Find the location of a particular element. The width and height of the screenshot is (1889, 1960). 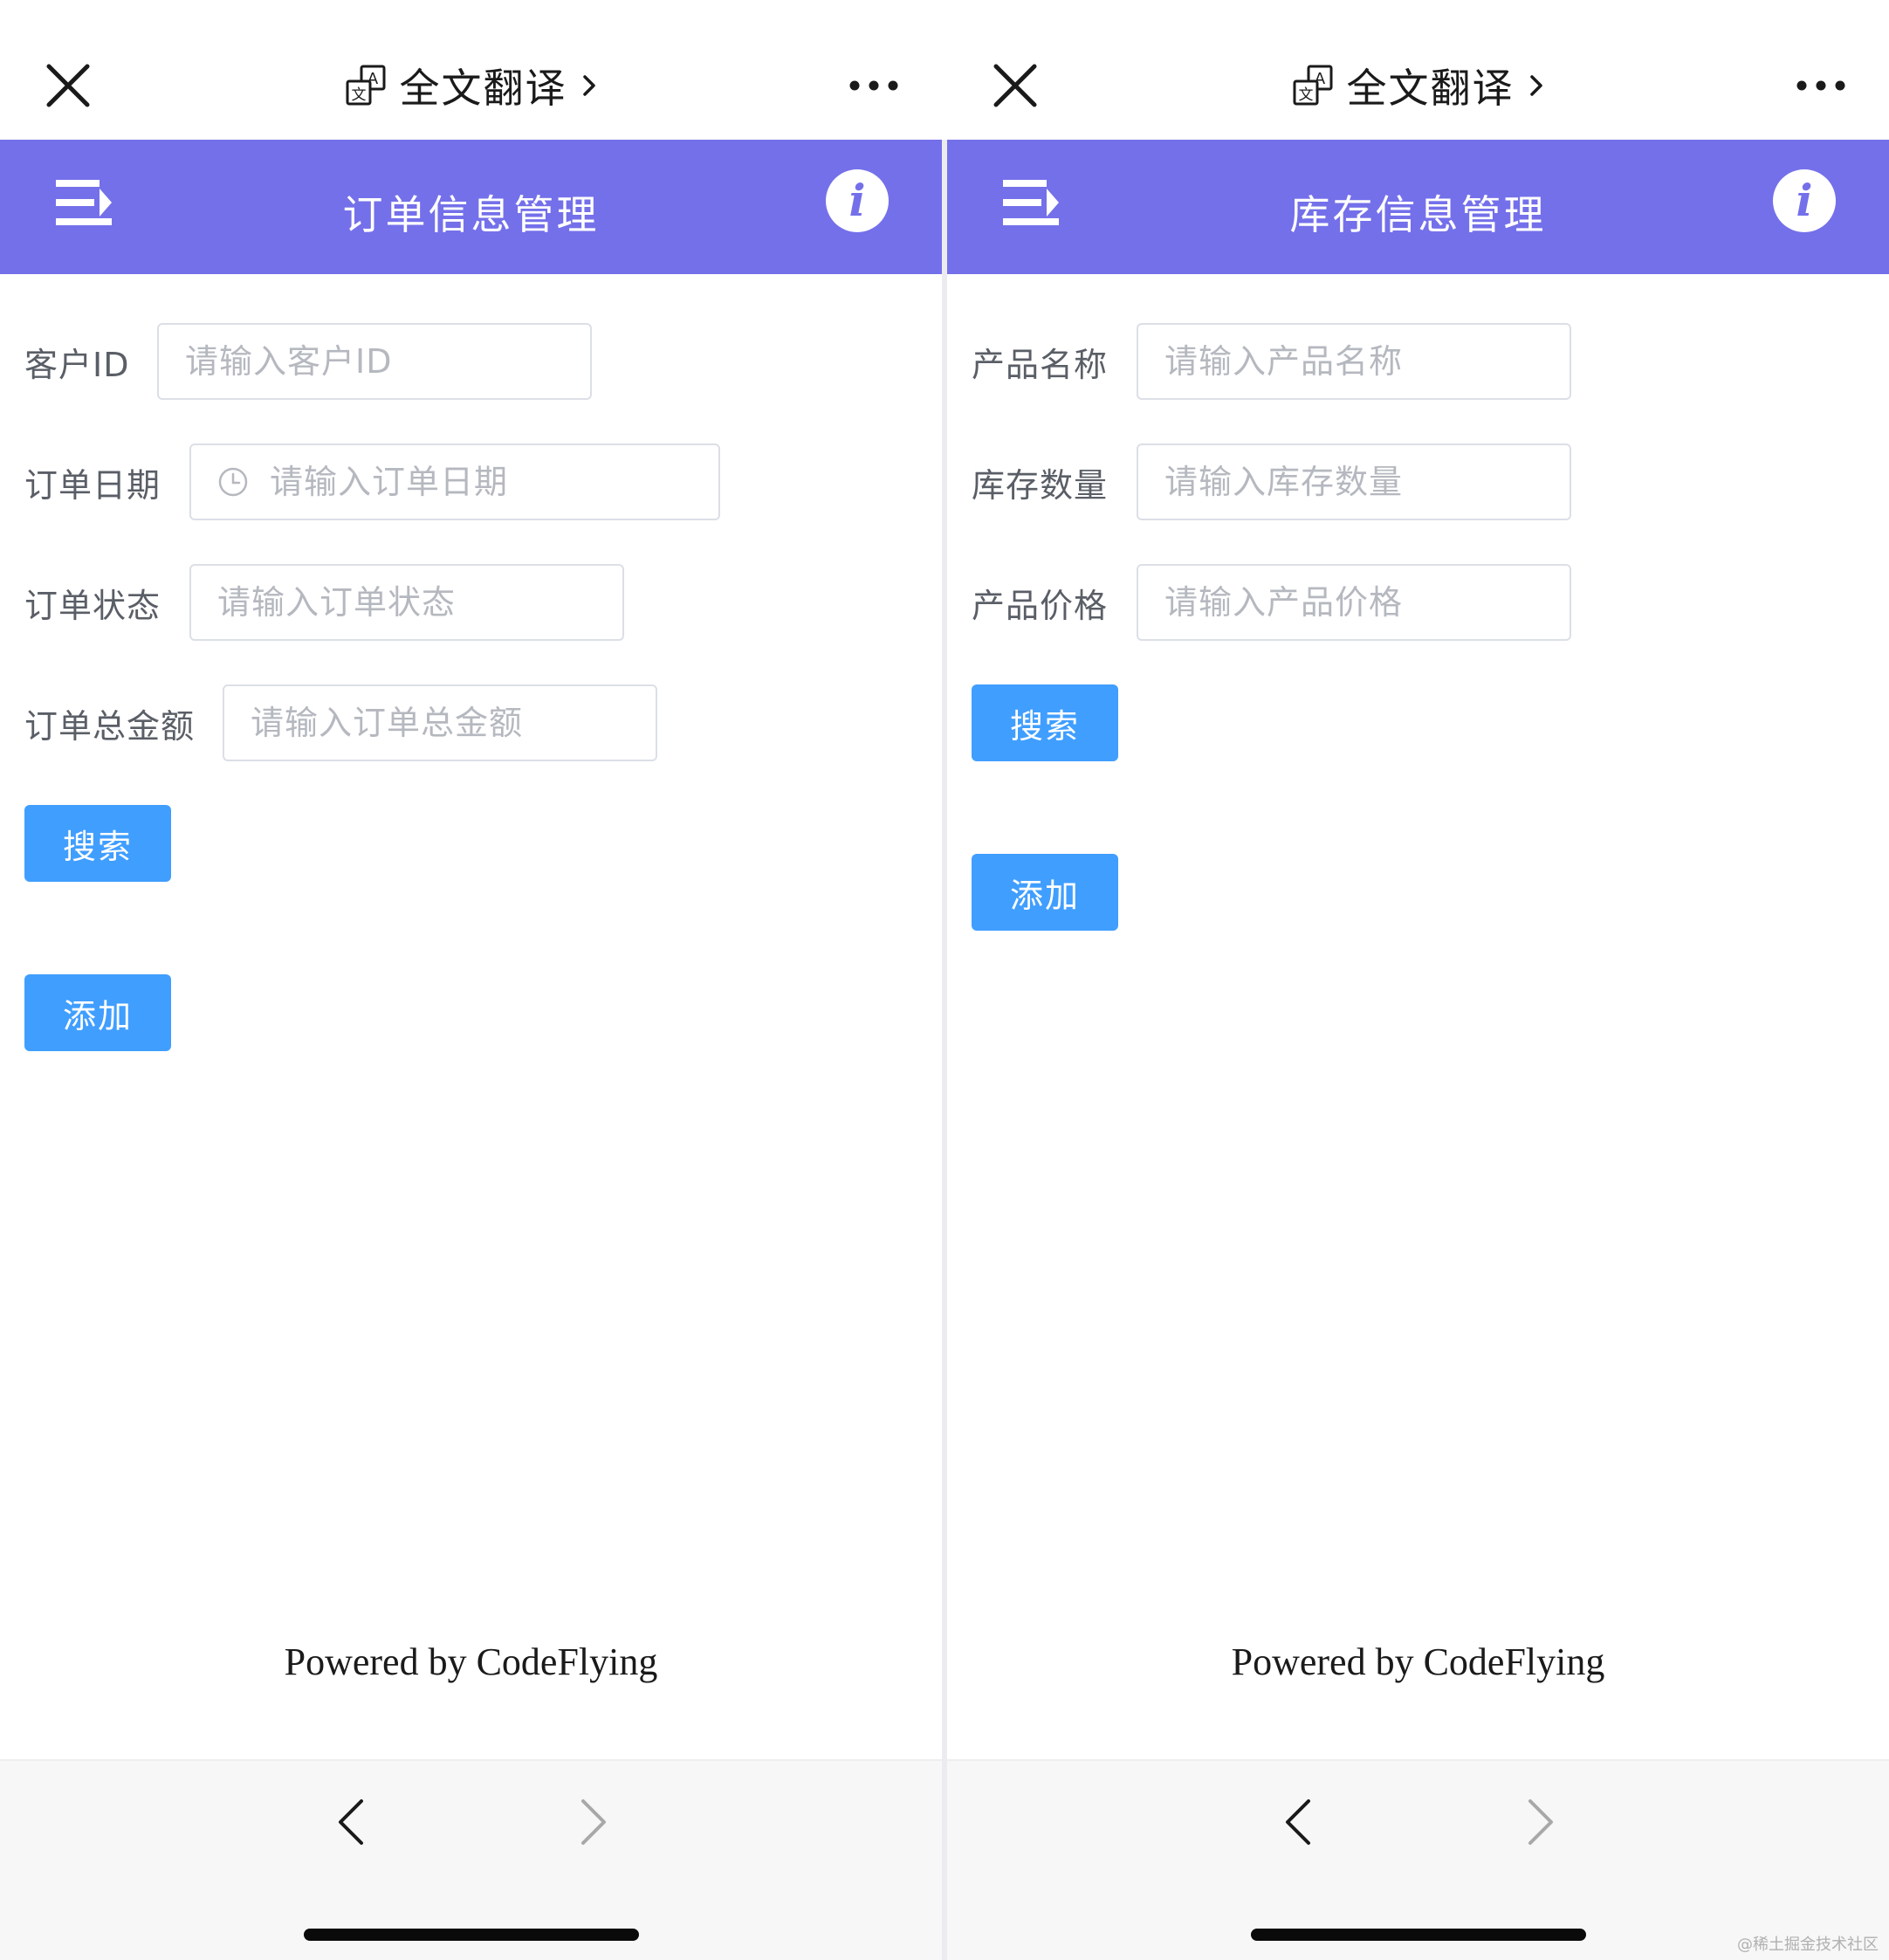

page-title: 库存信息管理 is located at coordinates (1418, 214).